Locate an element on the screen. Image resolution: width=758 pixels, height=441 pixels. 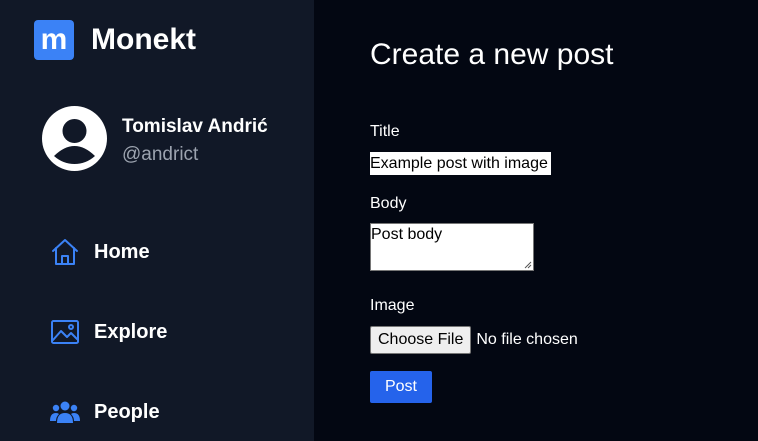
resize-handle-icon is located at coordinates (528, 265).